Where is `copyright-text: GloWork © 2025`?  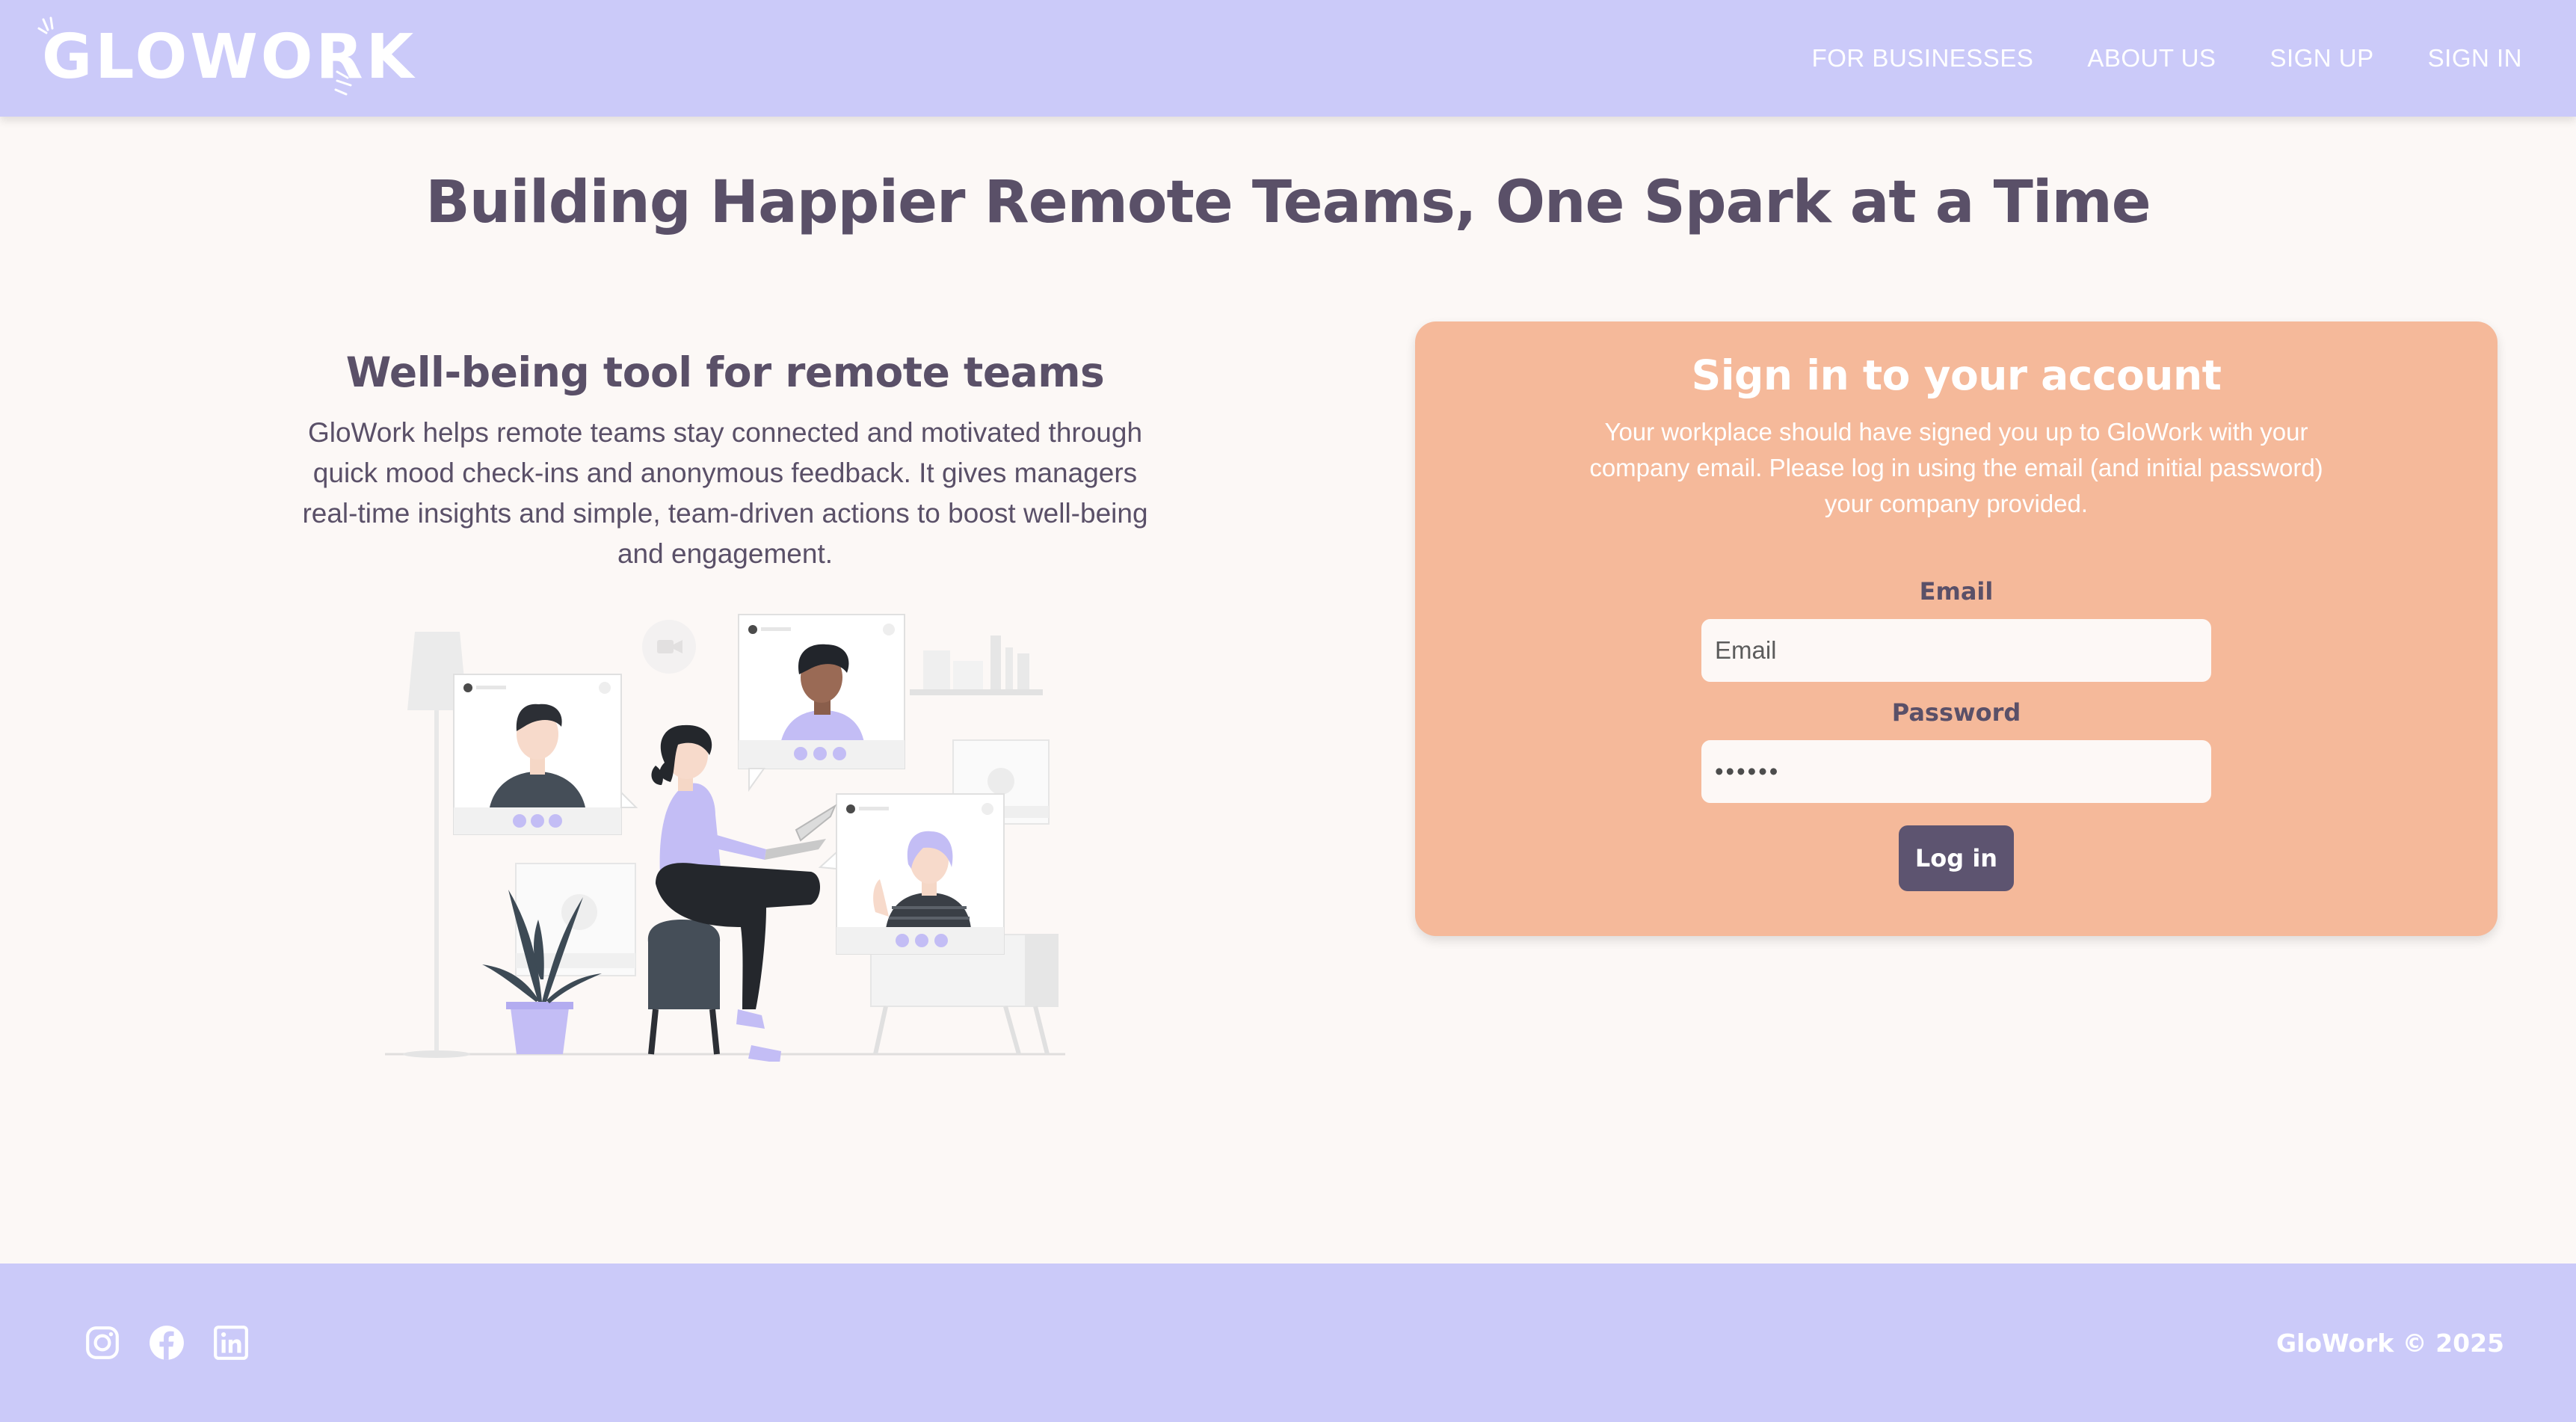
copyright-text: GloWork © 2025 is located at coordinates (2389, 1343).